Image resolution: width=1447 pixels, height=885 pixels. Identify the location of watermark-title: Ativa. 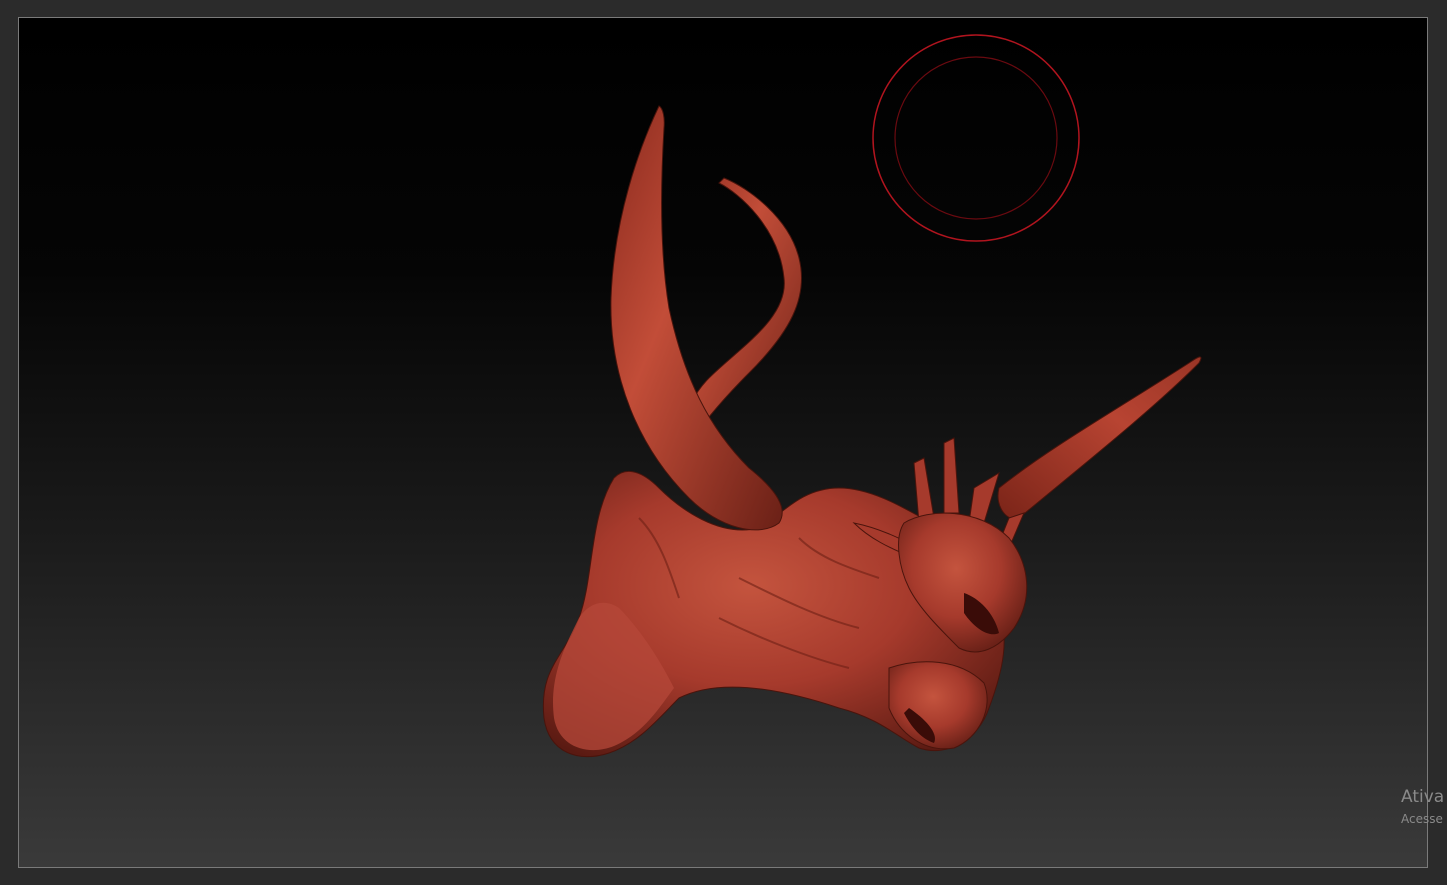
(1423, 797).